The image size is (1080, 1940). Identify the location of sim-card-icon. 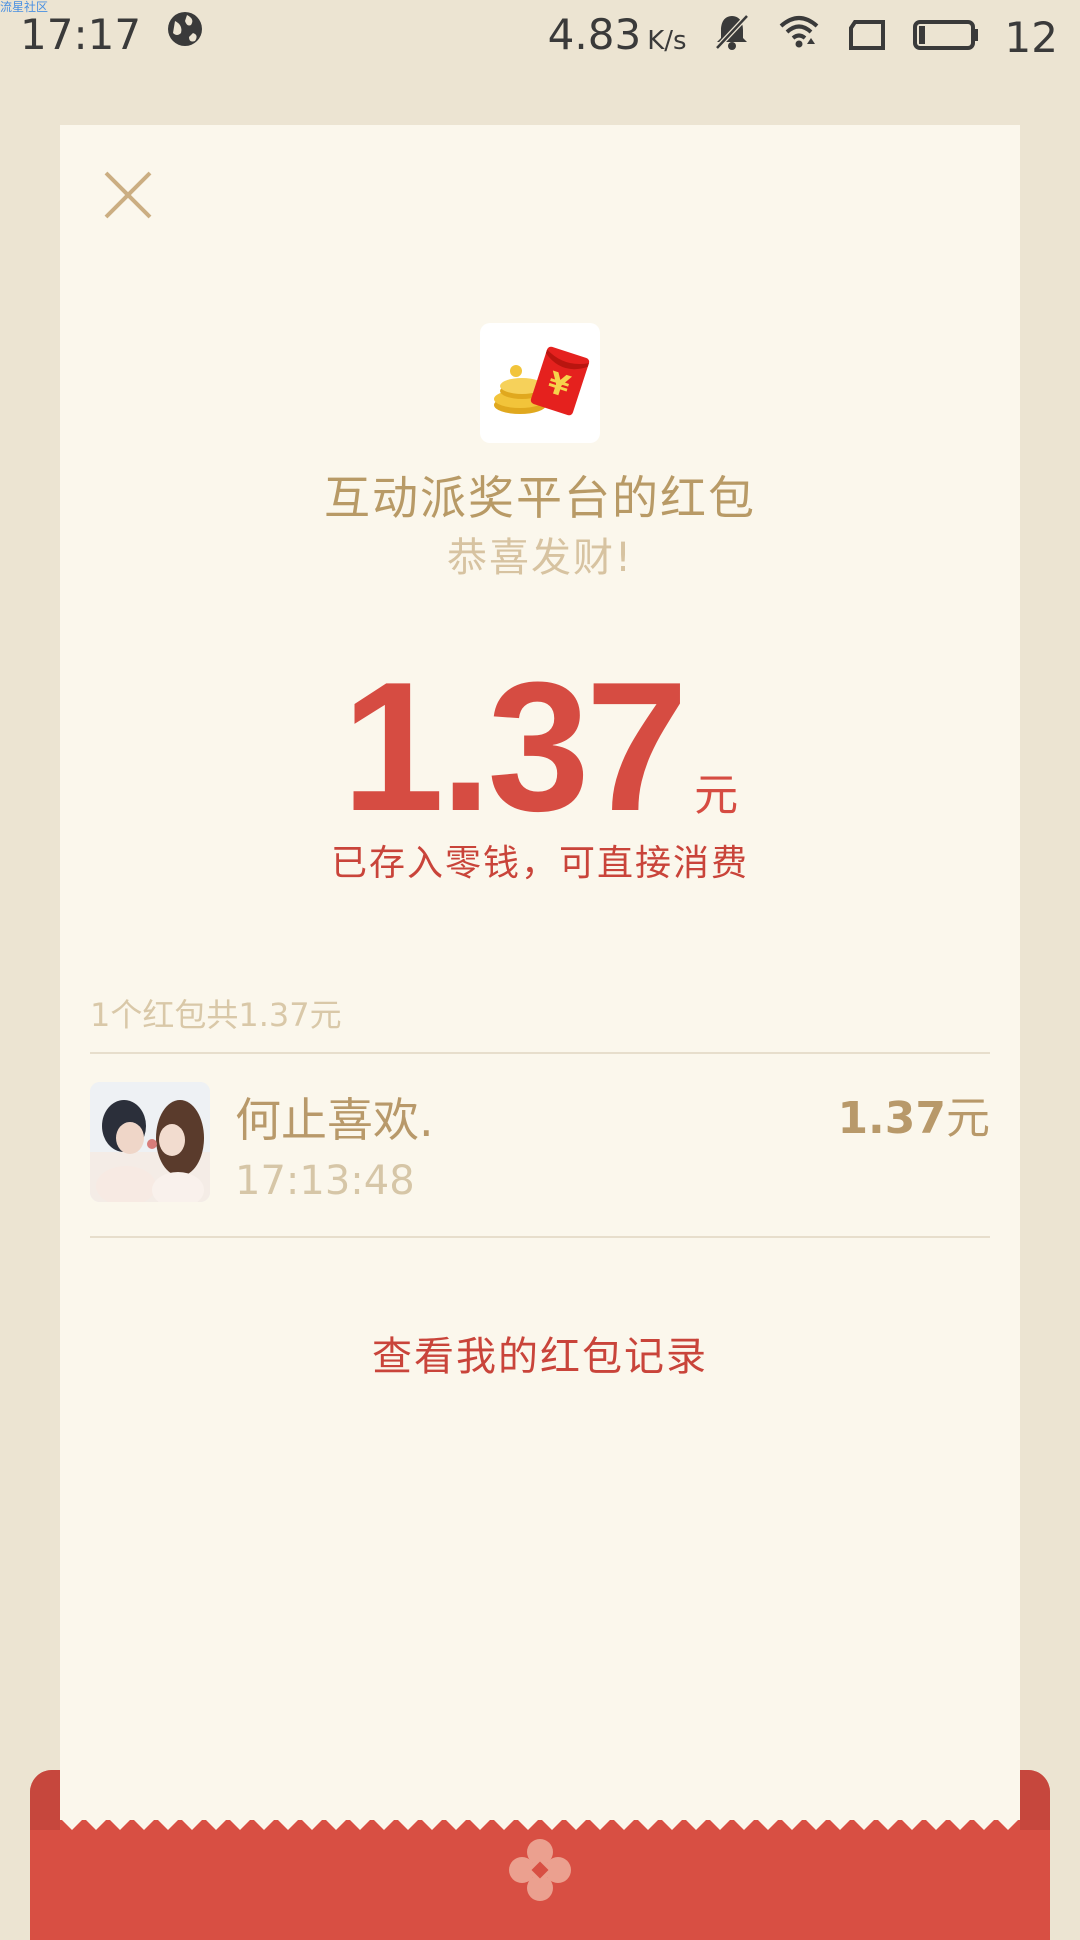
(867, 38).